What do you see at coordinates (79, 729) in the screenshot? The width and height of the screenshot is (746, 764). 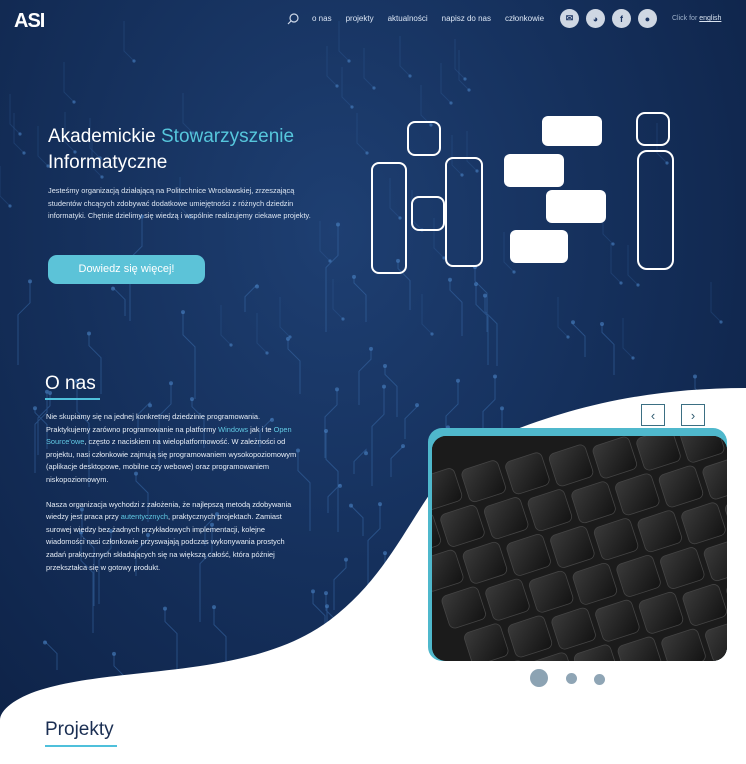 I see `projects-title: Projekty` at bounding box center [79, 729].